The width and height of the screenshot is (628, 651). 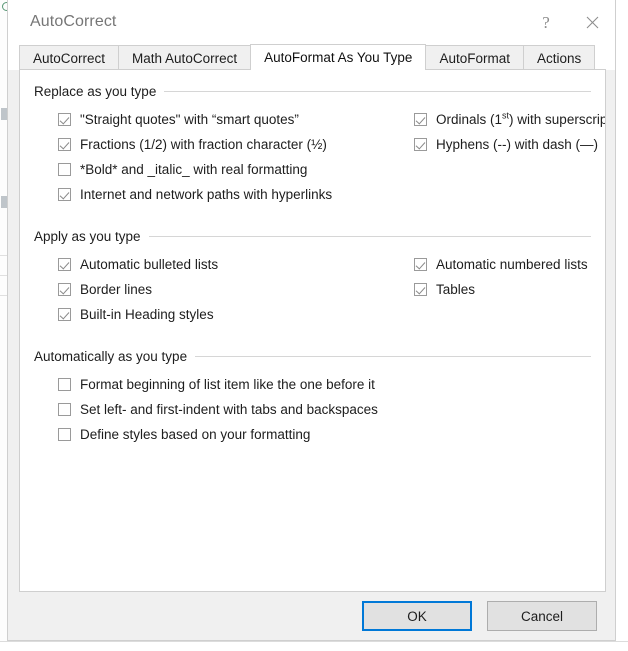 I want to click on group-title: Apply as you type, so click(x=312, y=236).